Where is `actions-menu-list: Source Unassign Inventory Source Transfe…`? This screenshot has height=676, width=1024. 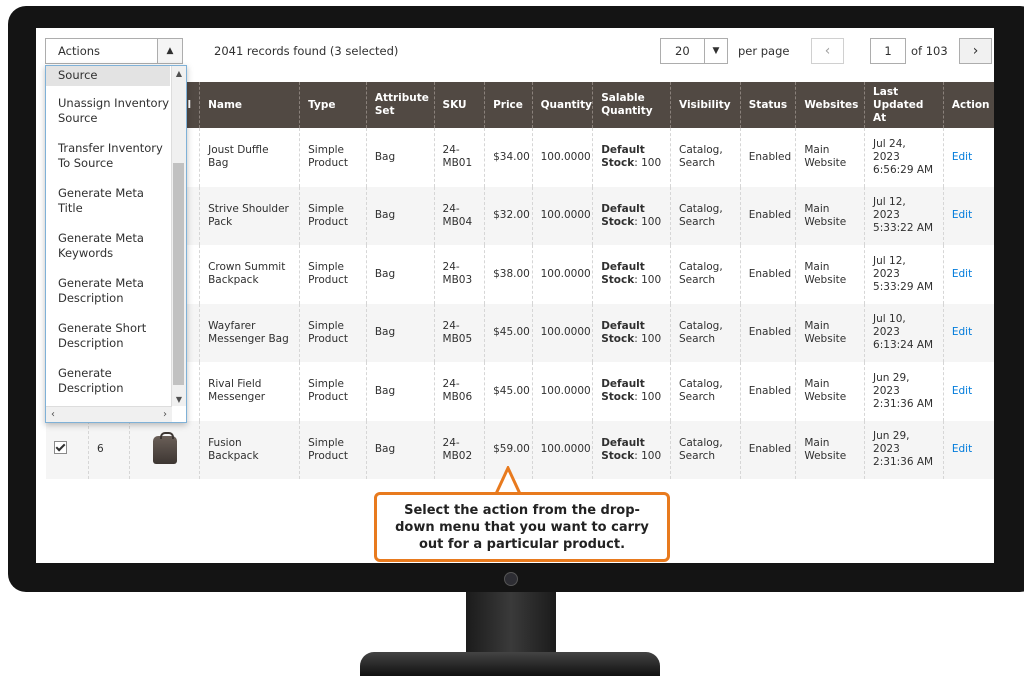
actions-menu-list: Source Unassign Inventory Source Transfe… is located at coordinates (108, 231).